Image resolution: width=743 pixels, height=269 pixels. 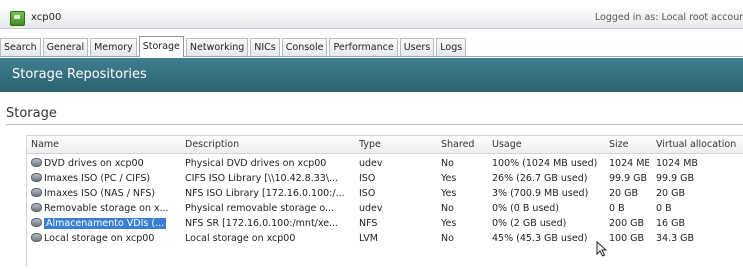 I want to click on row-name-cell: Imaxes ISO (PC / CIFS), so click(x=104, y=178).